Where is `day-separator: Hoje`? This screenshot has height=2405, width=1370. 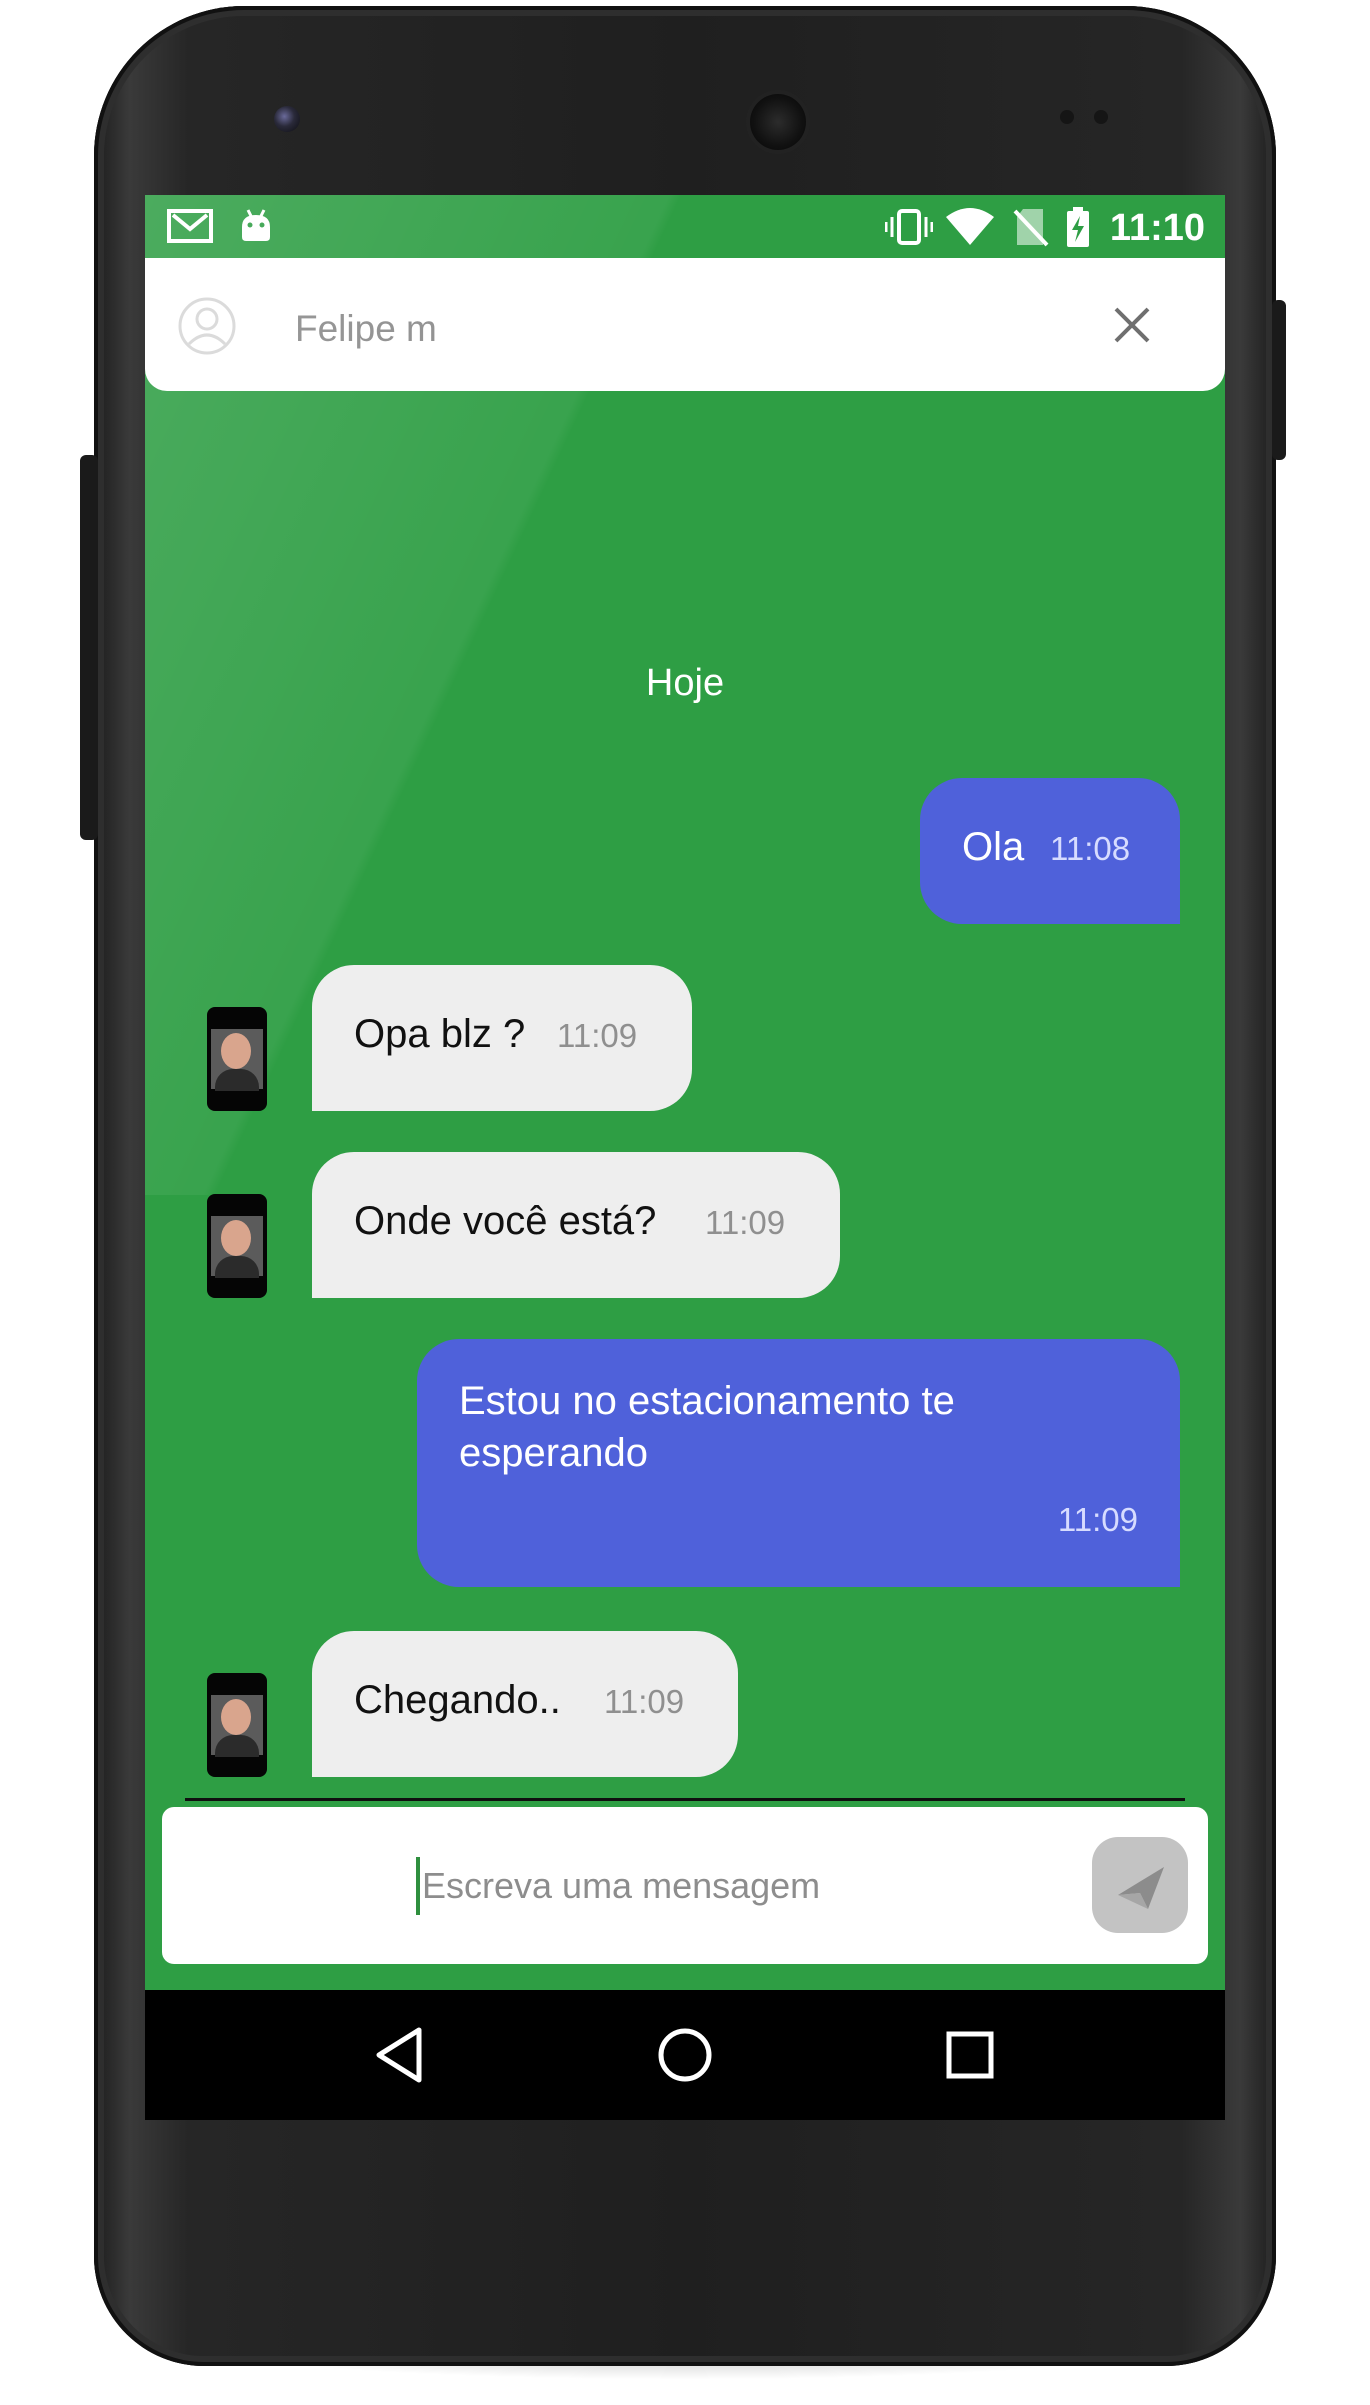
day-separator: Hoje is located at coordinates (685, 683).